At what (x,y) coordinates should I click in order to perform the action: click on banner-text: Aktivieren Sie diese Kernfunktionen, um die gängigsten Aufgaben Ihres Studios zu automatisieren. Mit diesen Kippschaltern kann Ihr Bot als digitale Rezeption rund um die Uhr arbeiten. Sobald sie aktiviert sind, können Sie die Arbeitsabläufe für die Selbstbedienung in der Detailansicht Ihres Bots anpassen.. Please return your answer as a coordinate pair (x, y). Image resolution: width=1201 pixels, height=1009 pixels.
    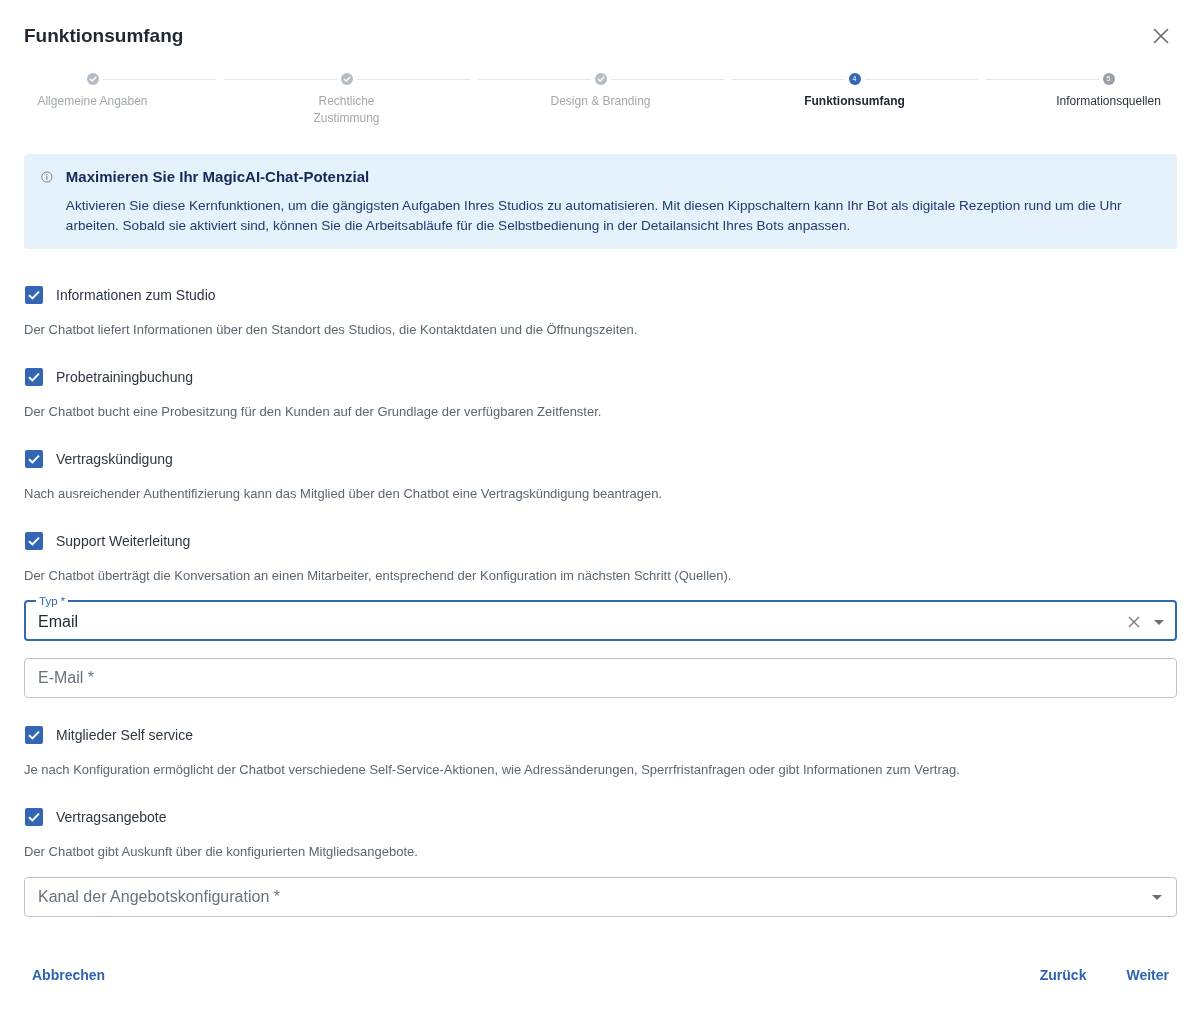
    Looking at the image, I should click on (594, 216).